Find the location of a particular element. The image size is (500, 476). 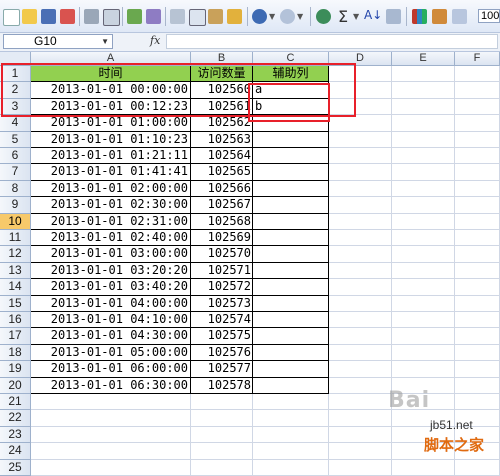

cell-e2 is located at coordinates (423, 90).